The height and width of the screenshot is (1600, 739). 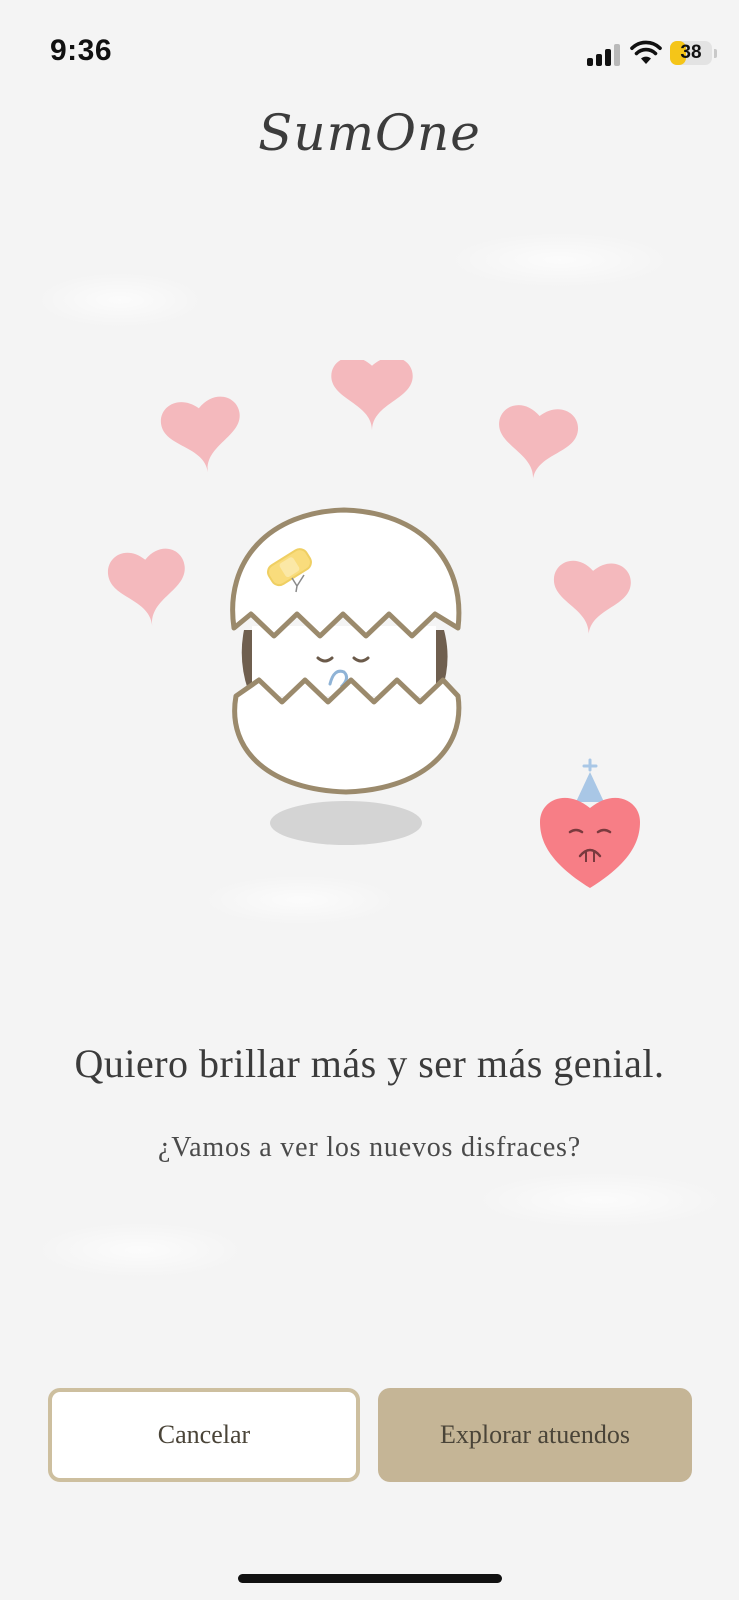 What do you see at coordinates (369, 1063) in the screenshot?
I see `dialog-headline: Quiero brillar más y ser más genial.` at bounding box center [369, 1063].